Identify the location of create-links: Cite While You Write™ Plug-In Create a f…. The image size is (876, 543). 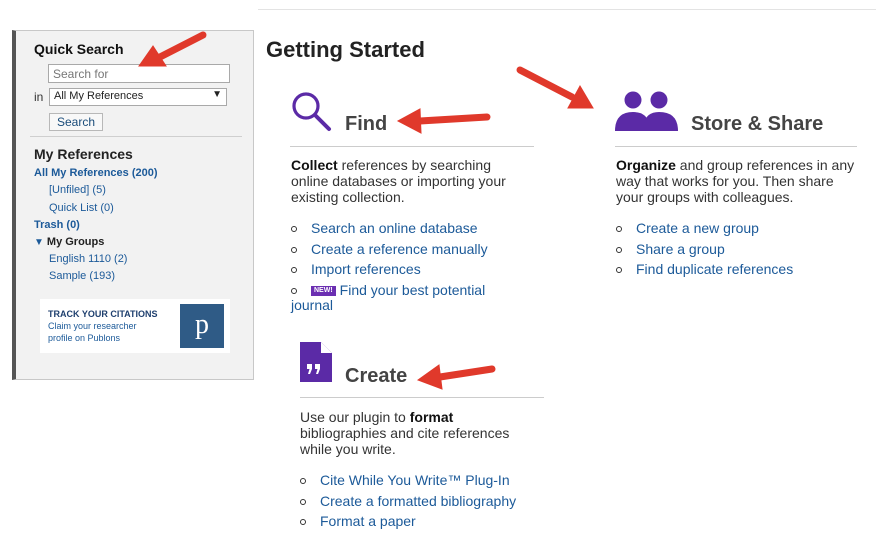
(408, 501).